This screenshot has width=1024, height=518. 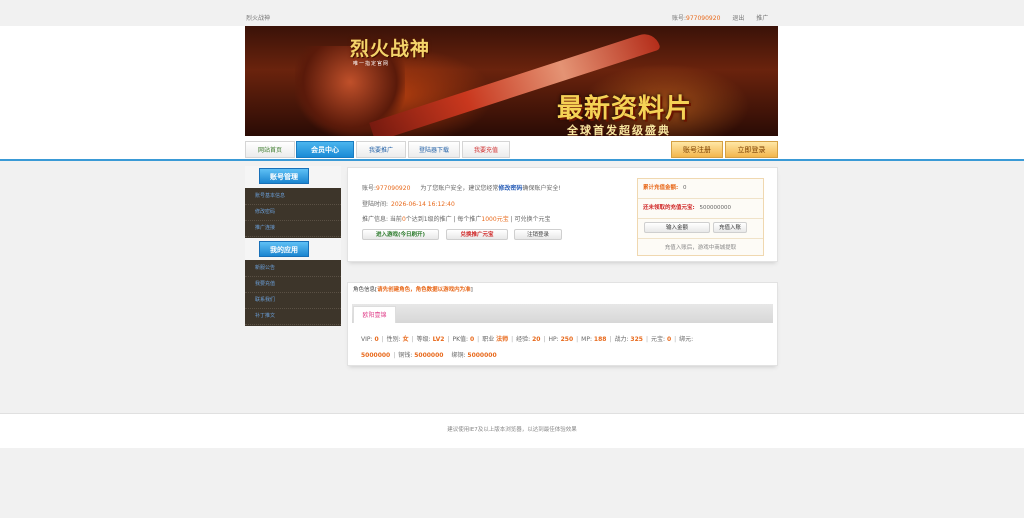 What do you see at coordinates (486, 149) in the screenshot?
I see `tab-recharge: 我要充值` at bounding box center [486, 149].